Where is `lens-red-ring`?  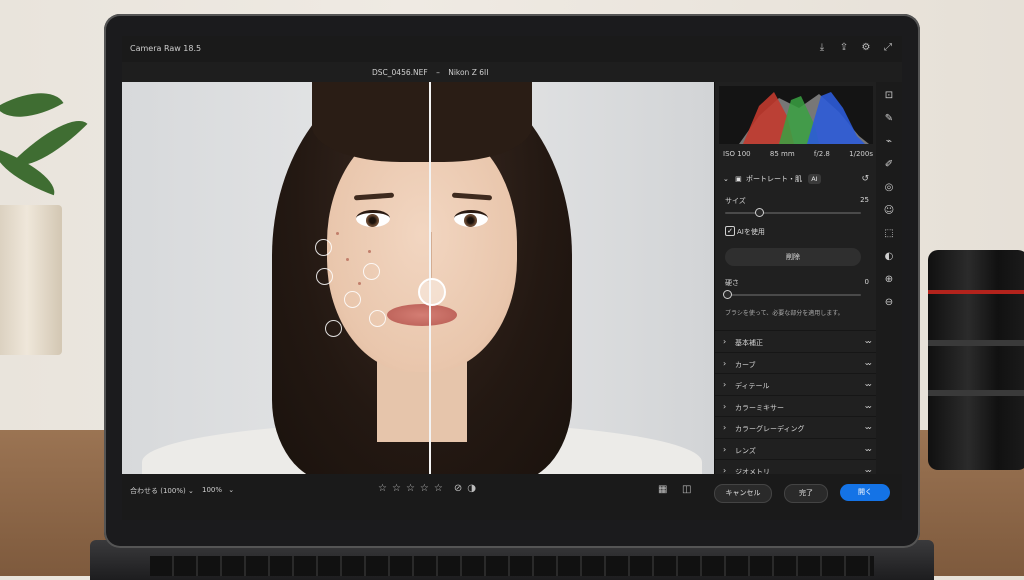 lens-red-ring is located at coordinates (976, 292).